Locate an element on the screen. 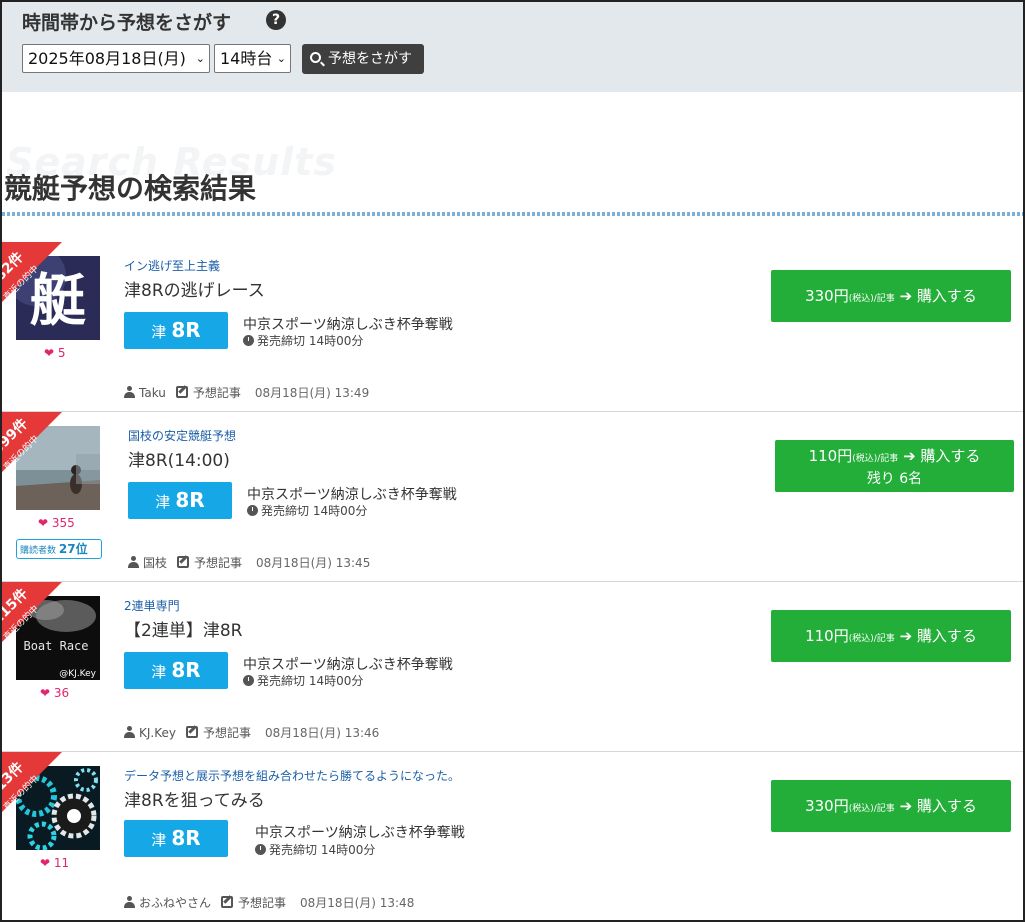 The image size is (1025, 922). author-name: おふねやさん is located at coordinates (175, 903).